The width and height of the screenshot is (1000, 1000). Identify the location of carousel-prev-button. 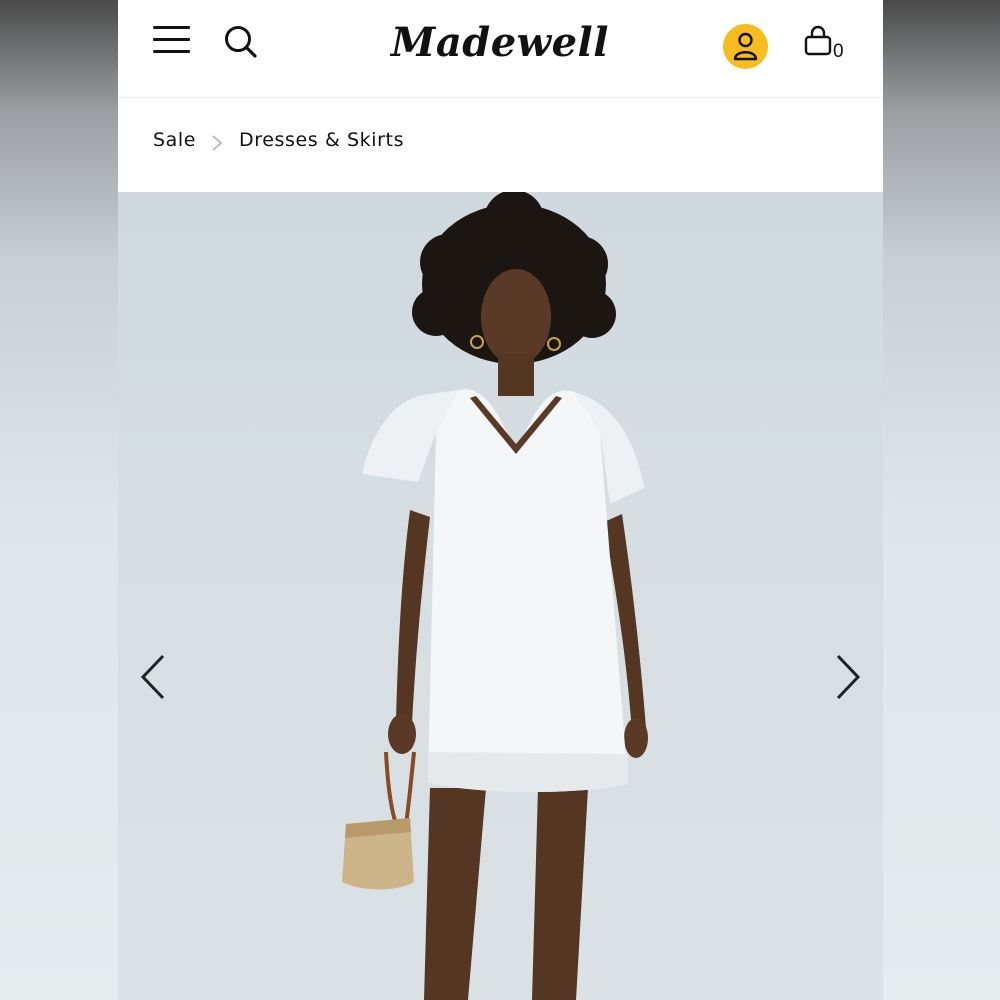
(155, 677).